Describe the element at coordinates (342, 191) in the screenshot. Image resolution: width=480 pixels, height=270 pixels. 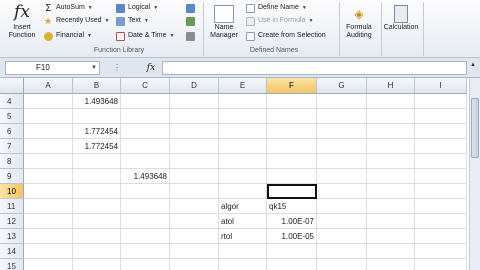
I see `cell-g10` at that location.